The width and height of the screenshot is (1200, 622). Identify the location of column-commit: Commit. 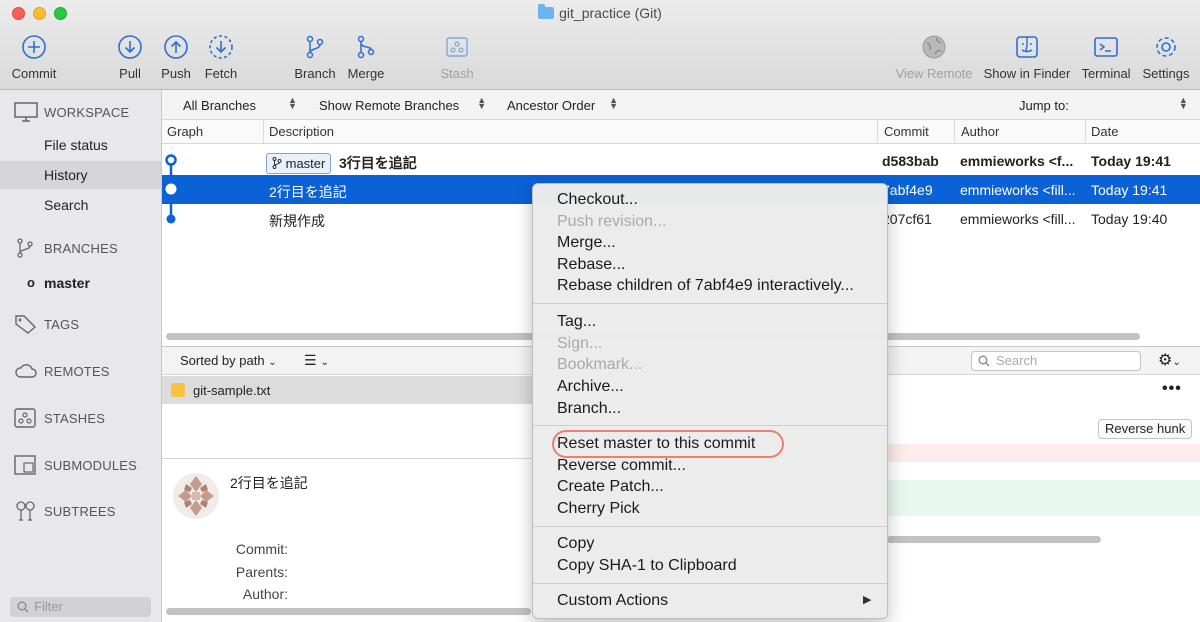
(906, 131).